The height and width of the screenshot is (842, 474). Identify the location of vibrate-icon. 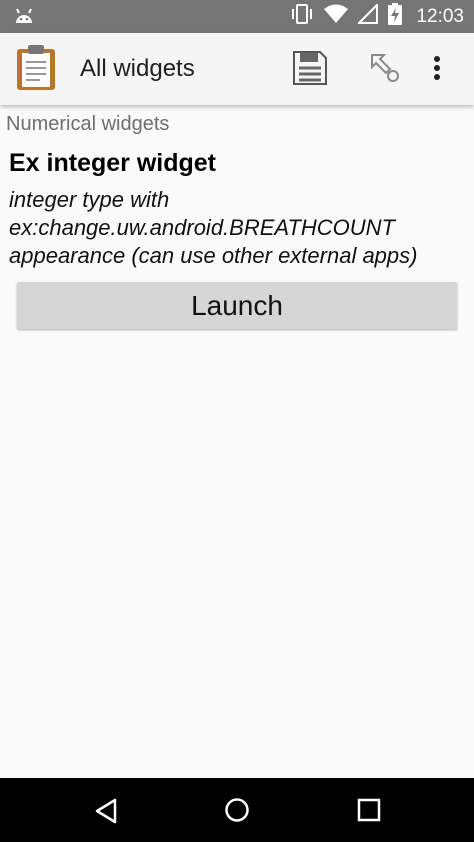
(302, 16).